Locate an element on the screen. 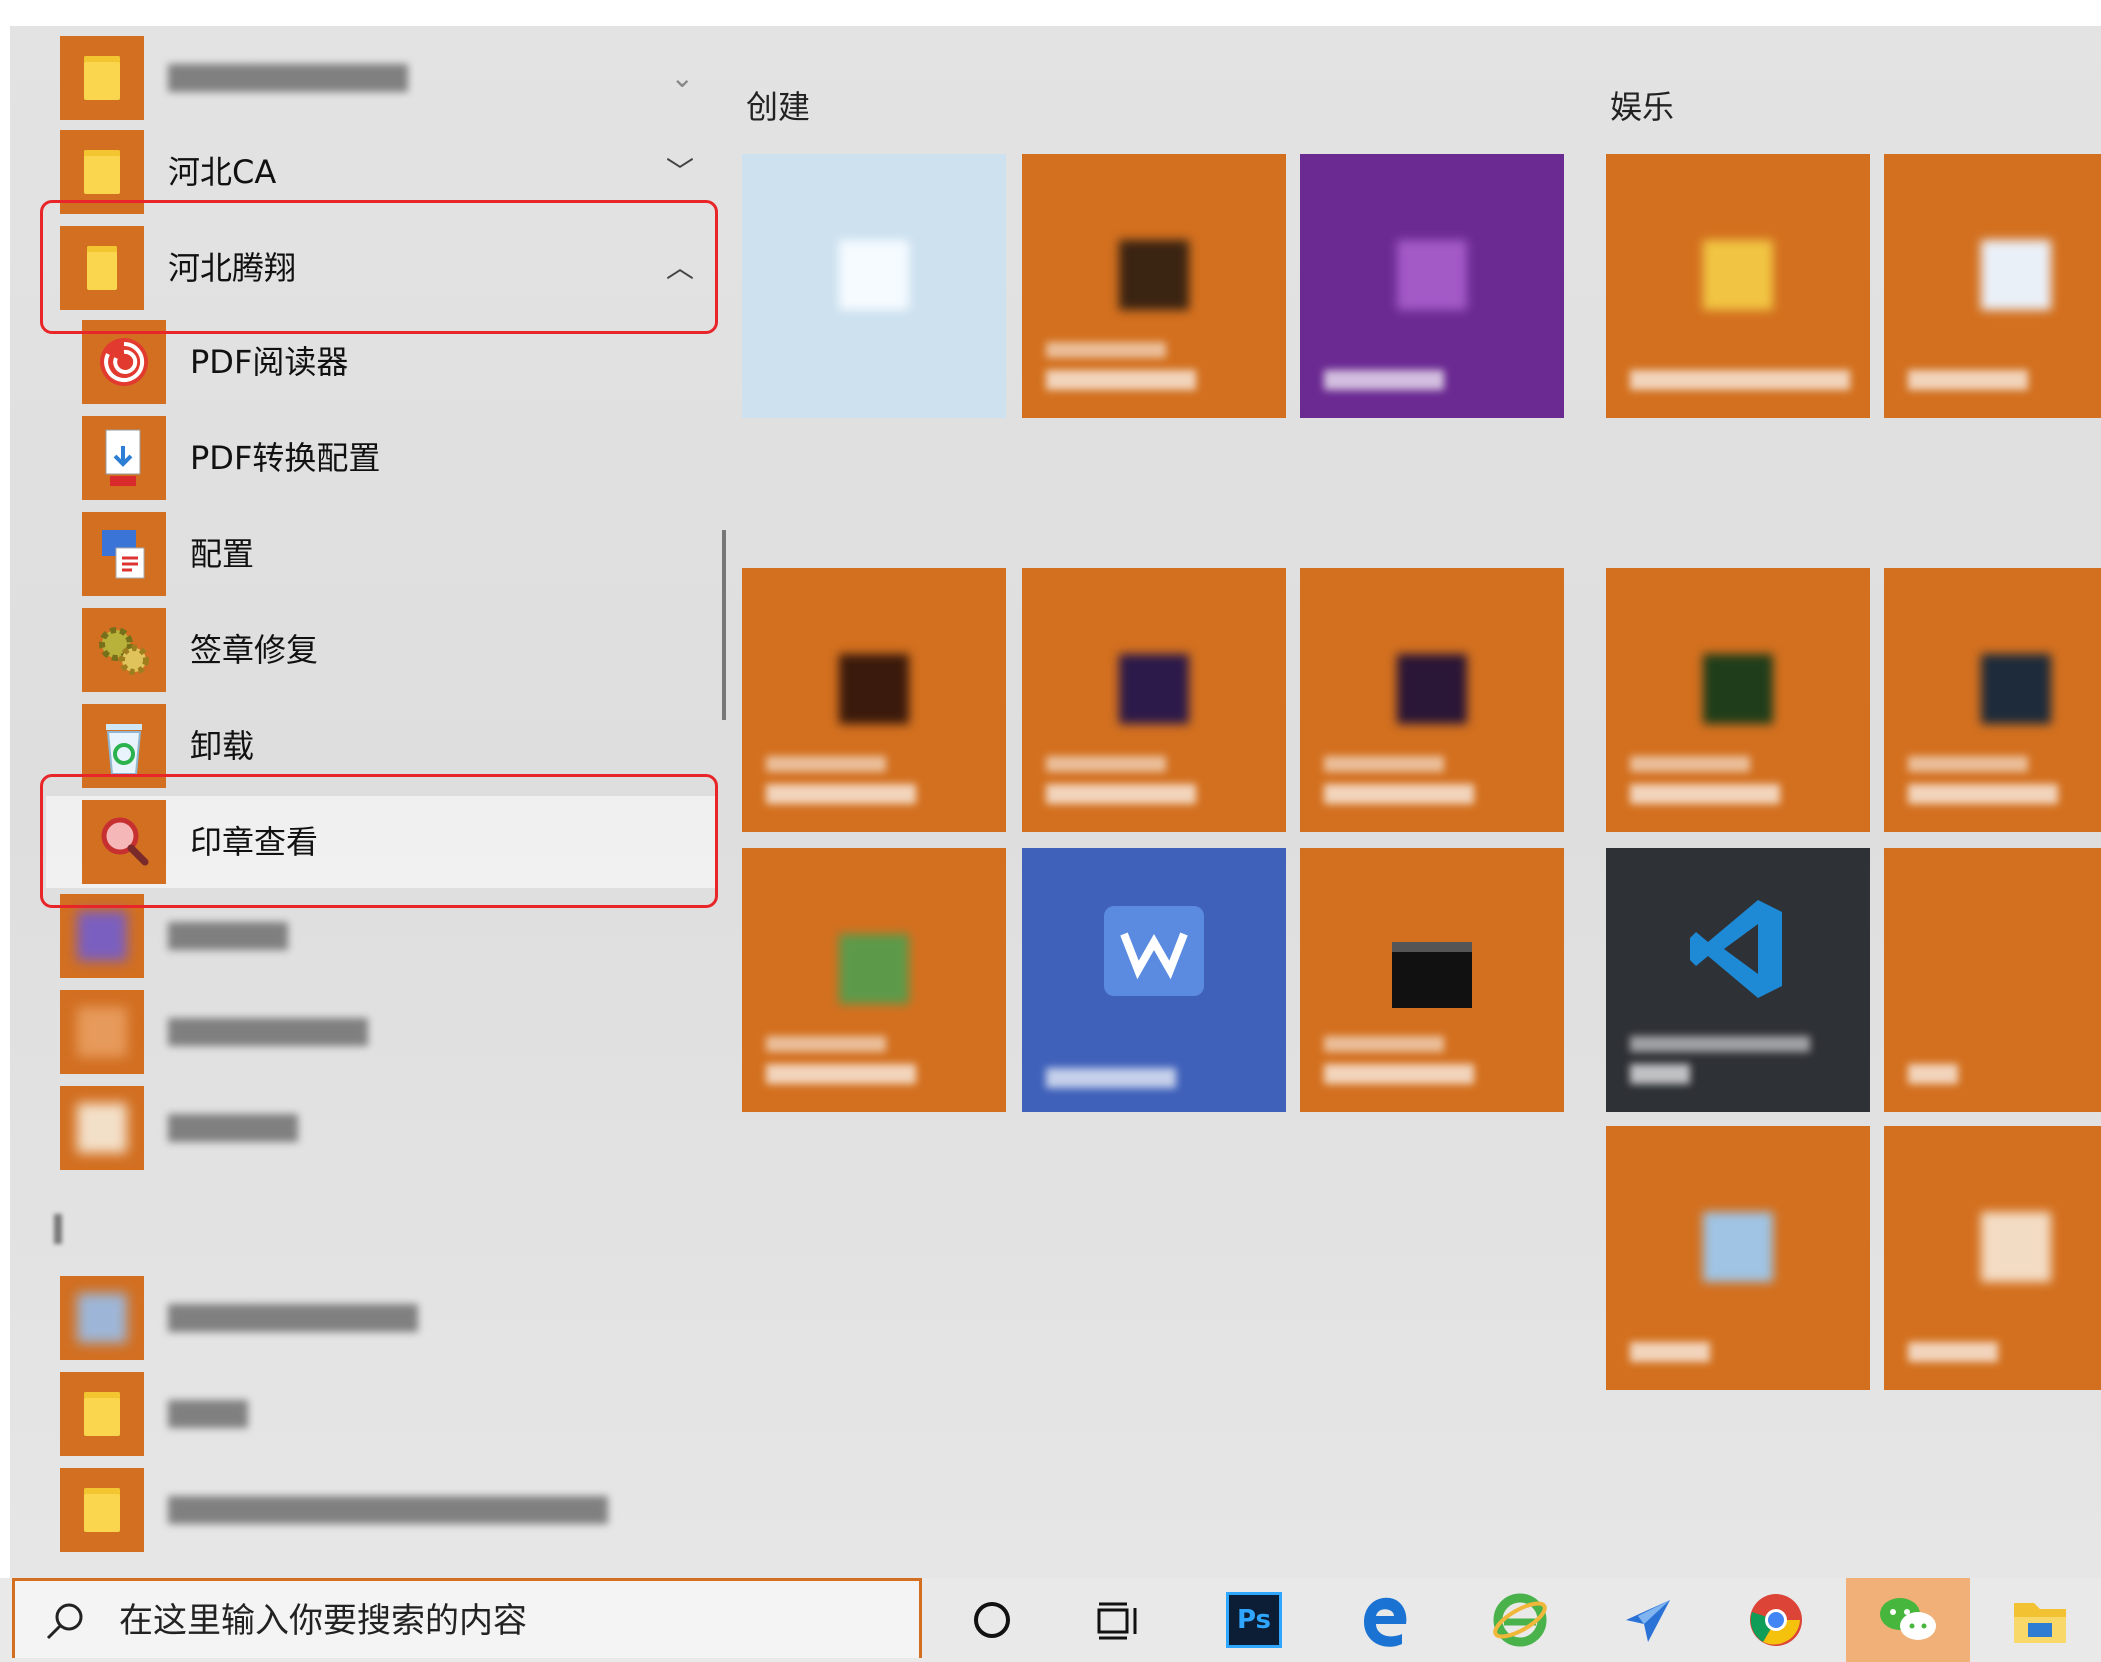 The width and height of the screenshot is (2101, 1662). tile-onenote is located at coordinates (1432, 286).